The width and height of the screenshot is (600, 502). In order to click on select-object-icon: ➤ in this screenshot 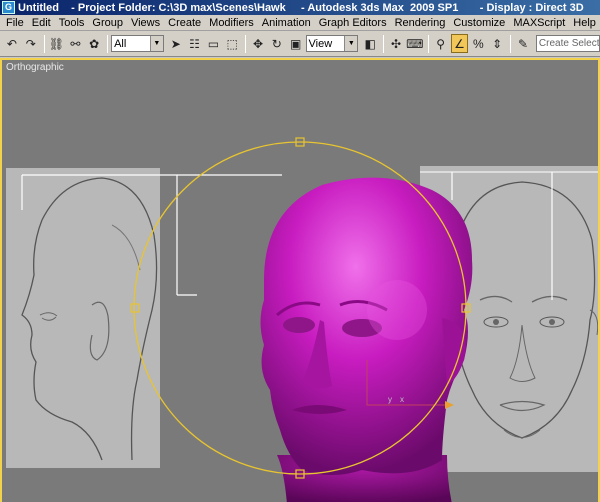, I will do `click(176, 43)`.